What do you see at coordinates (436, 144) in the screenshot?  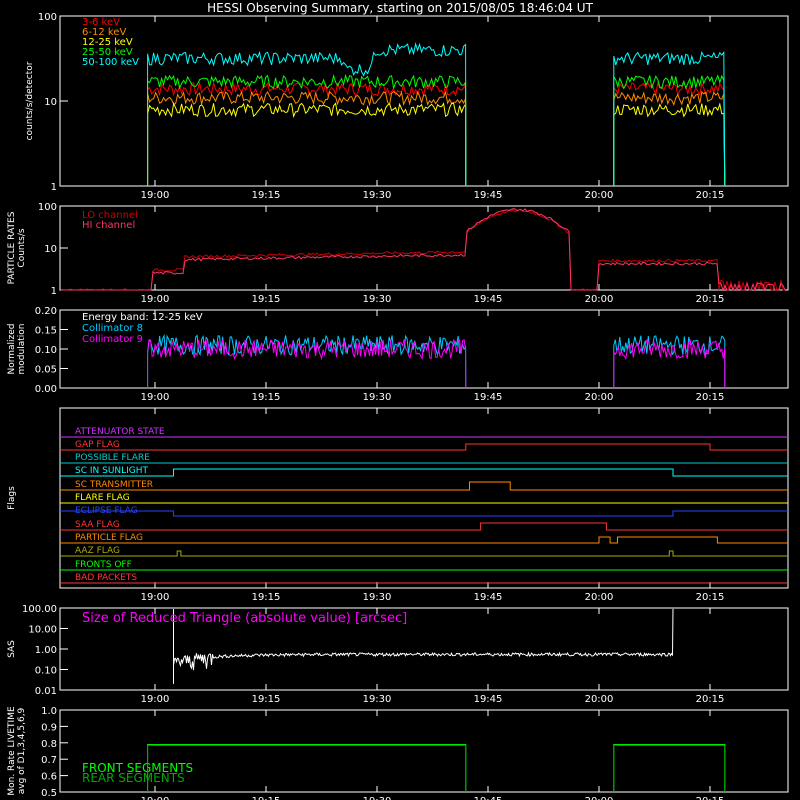 I see `lightcurve-12-25 keV` at bounding box center [436, 144].